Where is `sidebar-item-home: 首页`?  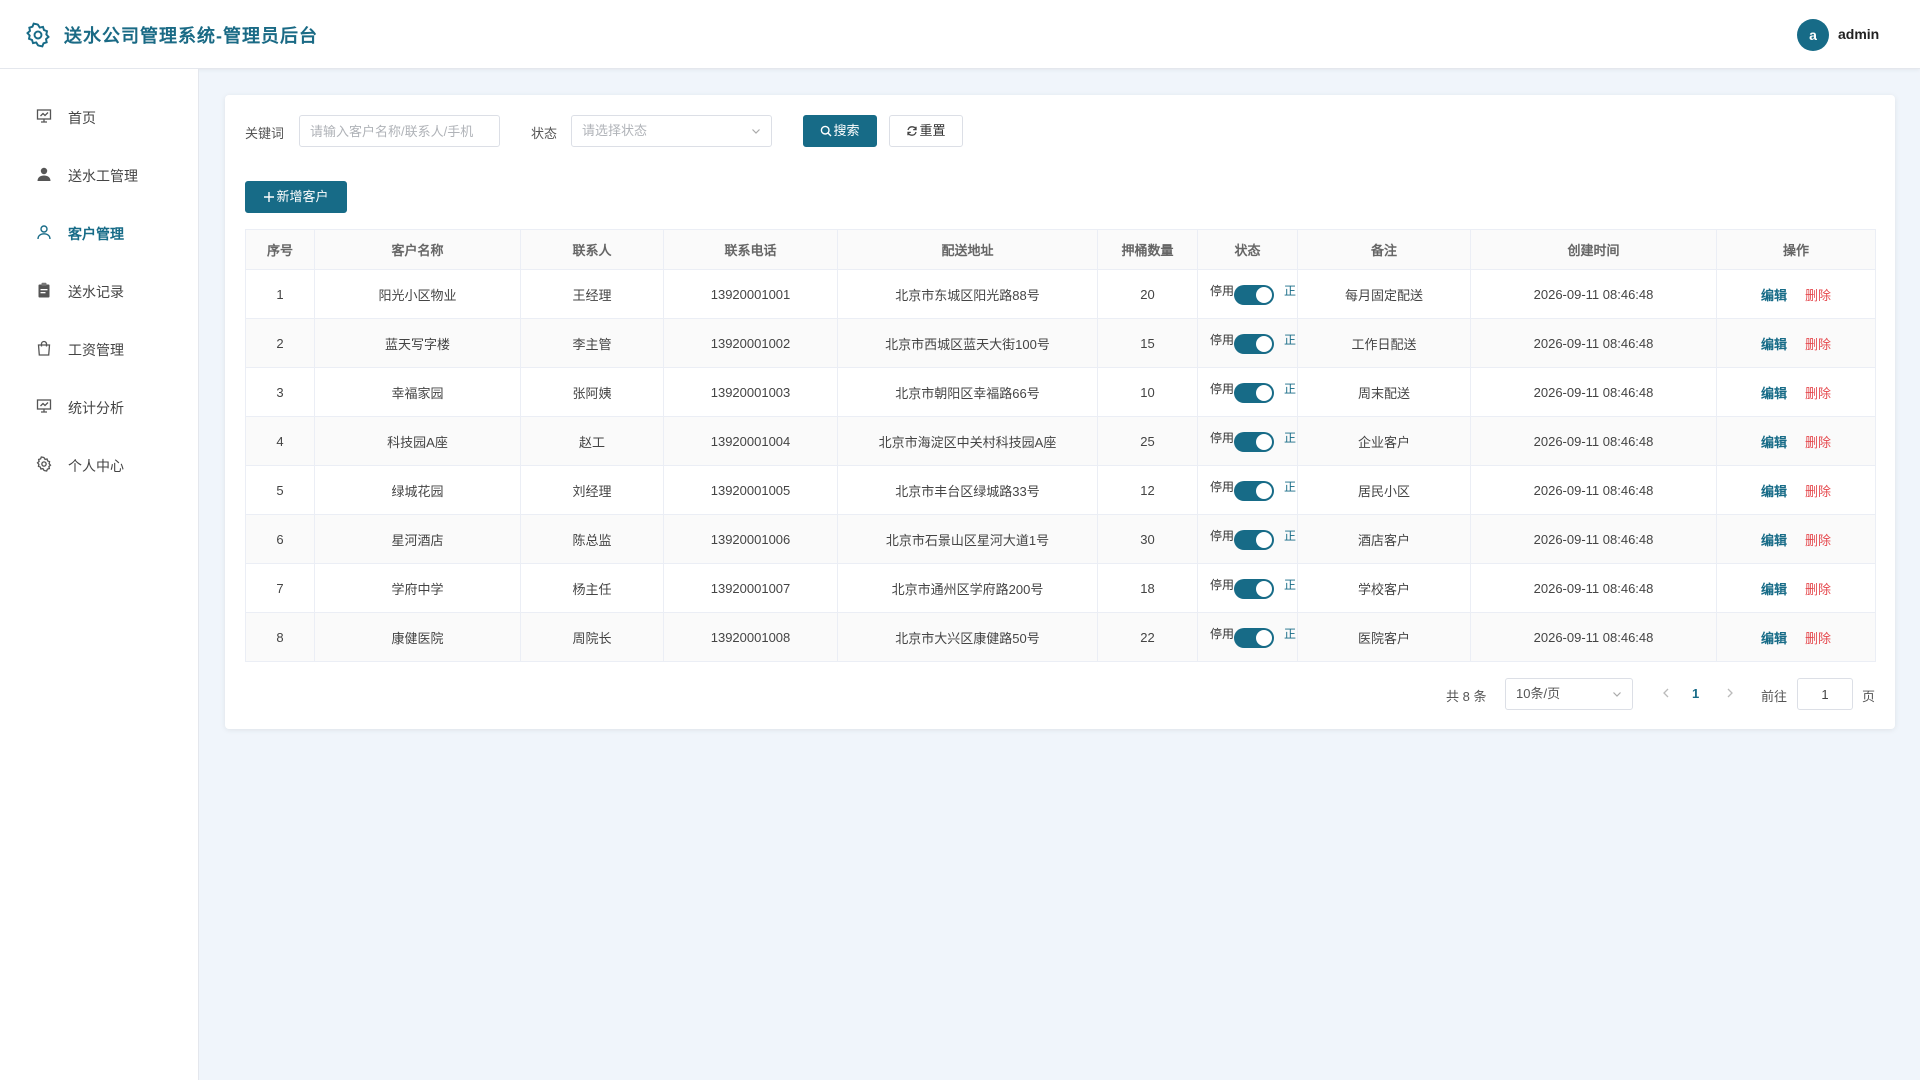 sidebar-item-home: 首页 is located at coordinates (99, 116).